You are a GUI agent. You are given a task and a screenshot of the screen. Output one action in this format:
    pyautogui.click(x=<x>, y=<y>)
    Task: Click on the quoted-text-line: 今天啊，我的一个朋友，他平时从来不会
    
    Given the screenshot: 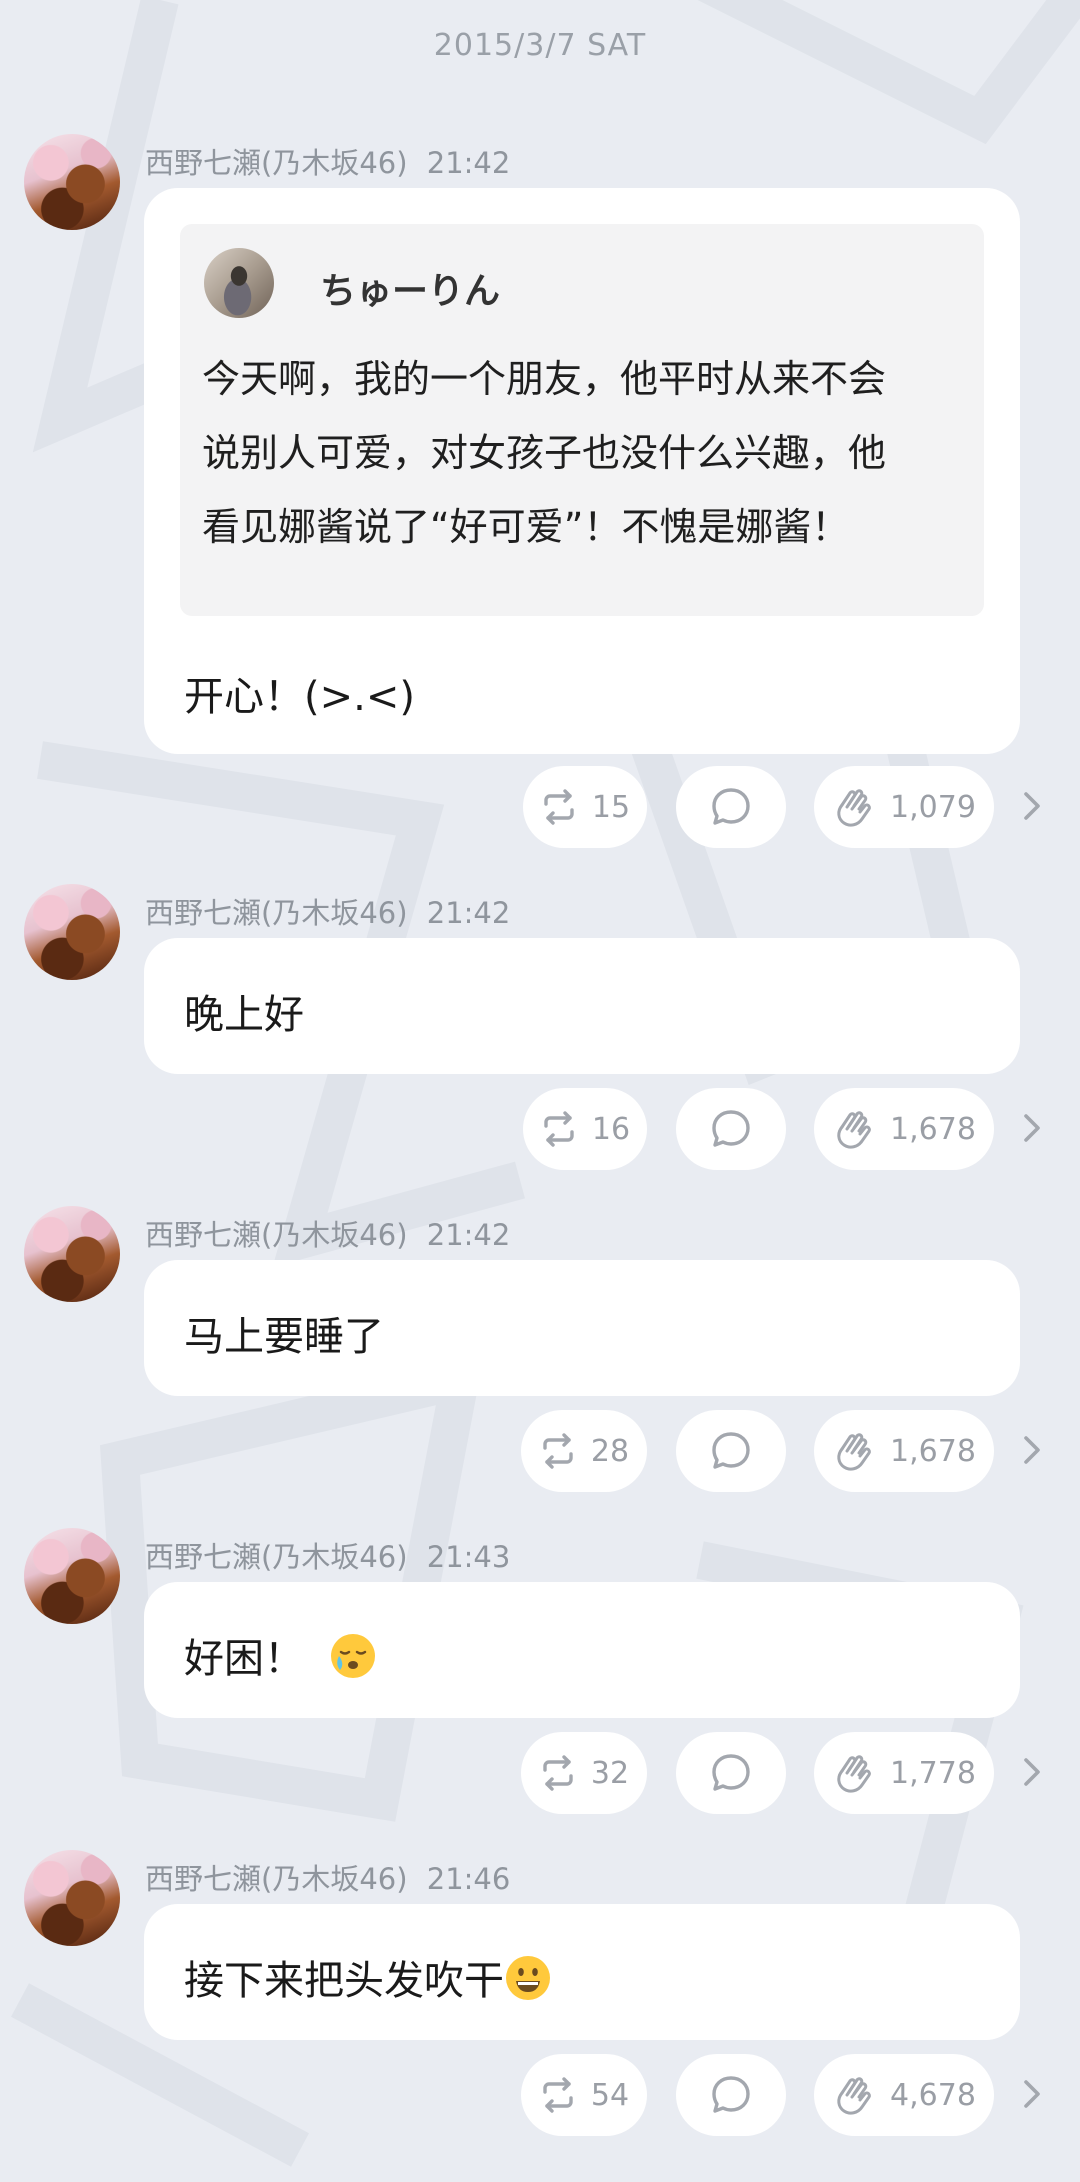 What is the action you would take?
    pyautogui.click(x=544, y=379)
    